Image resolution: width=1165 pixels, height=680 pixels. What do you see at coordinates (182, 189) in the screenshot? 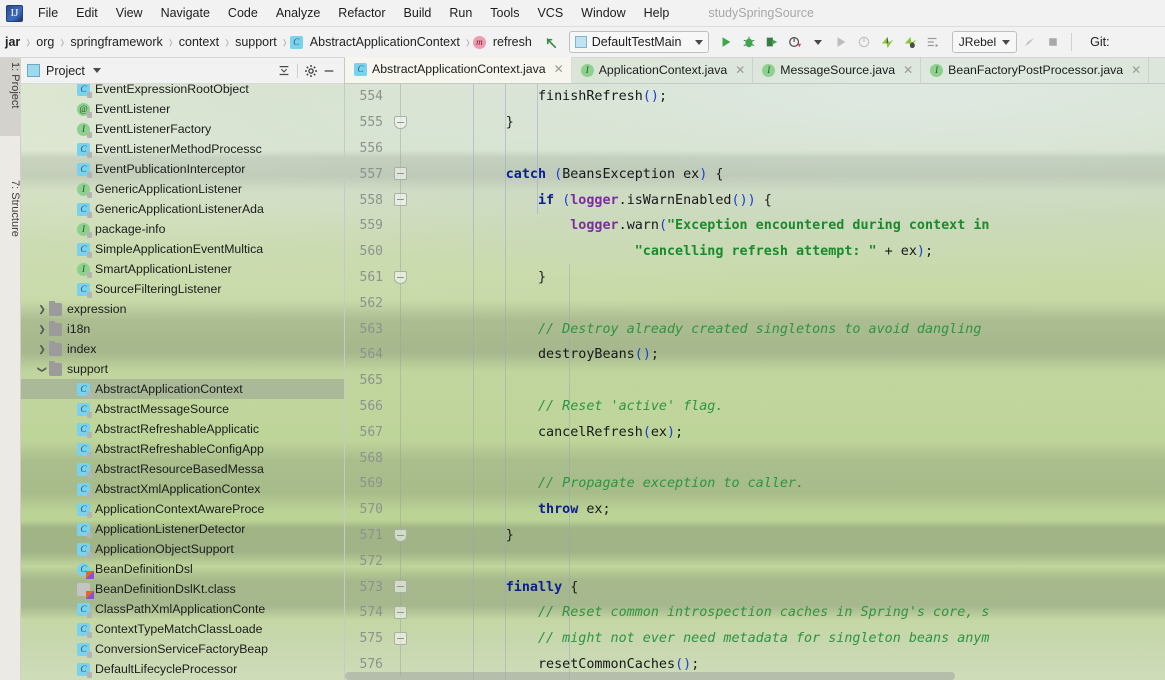
I see `tree-item: I GenericApplicationListener` at bounding box center [182, 189].